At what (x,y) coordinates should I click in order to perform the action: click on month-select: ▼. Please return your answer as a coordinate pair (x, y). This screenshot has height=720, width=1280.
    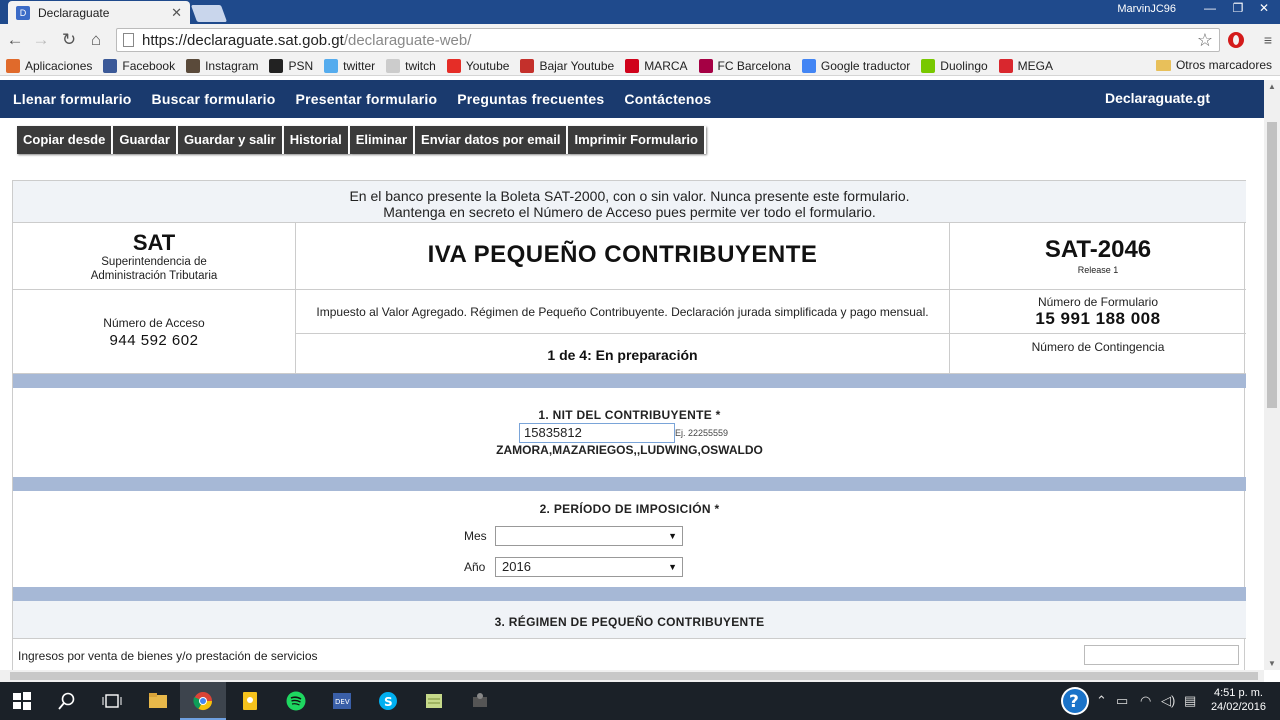
    Looking at the image, I should click on (589, 536).